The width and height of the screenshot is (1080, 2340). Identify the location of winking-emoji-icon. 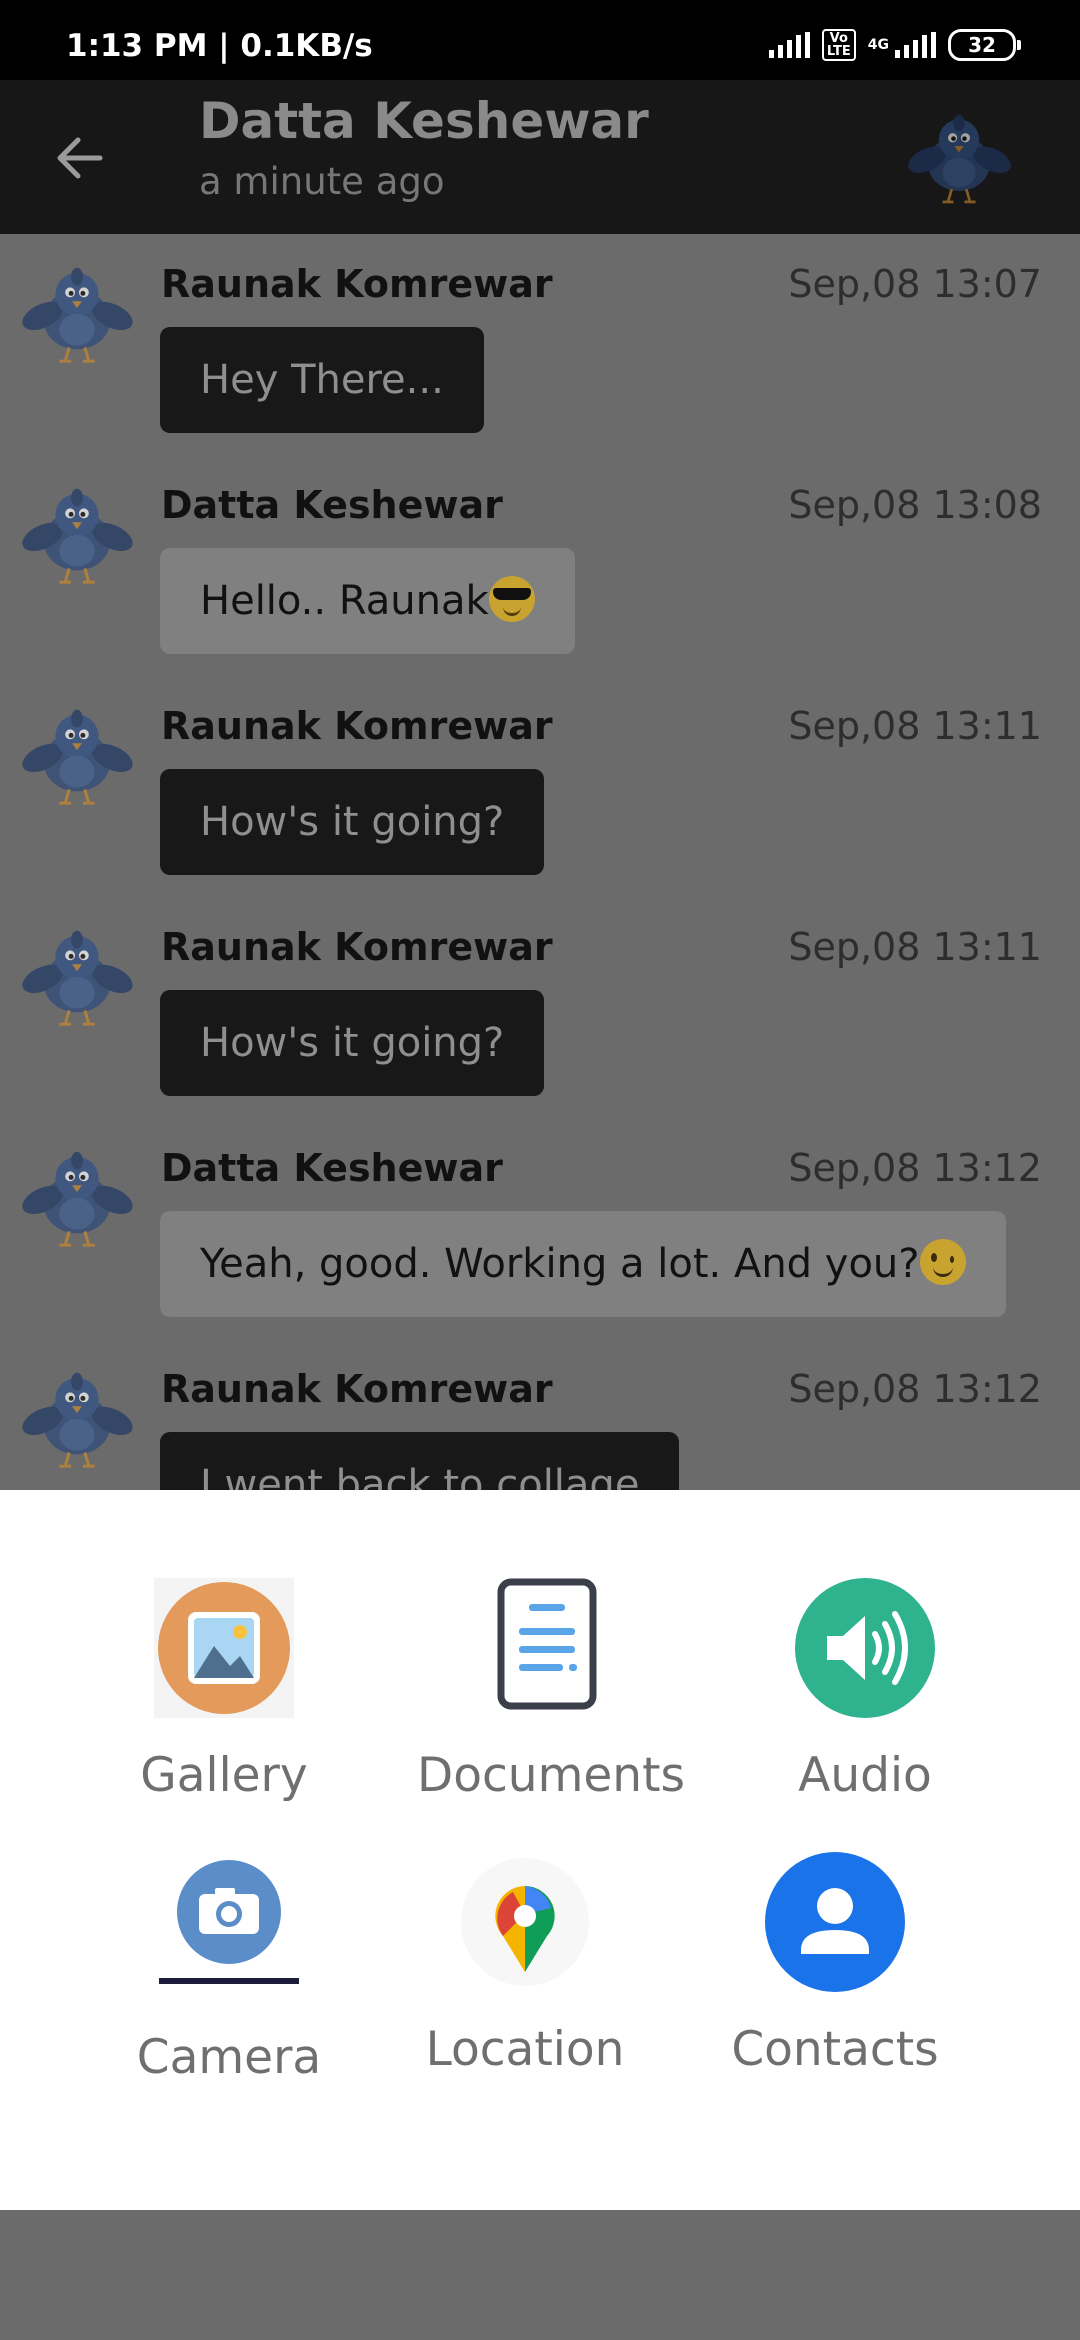
(942, 1262).